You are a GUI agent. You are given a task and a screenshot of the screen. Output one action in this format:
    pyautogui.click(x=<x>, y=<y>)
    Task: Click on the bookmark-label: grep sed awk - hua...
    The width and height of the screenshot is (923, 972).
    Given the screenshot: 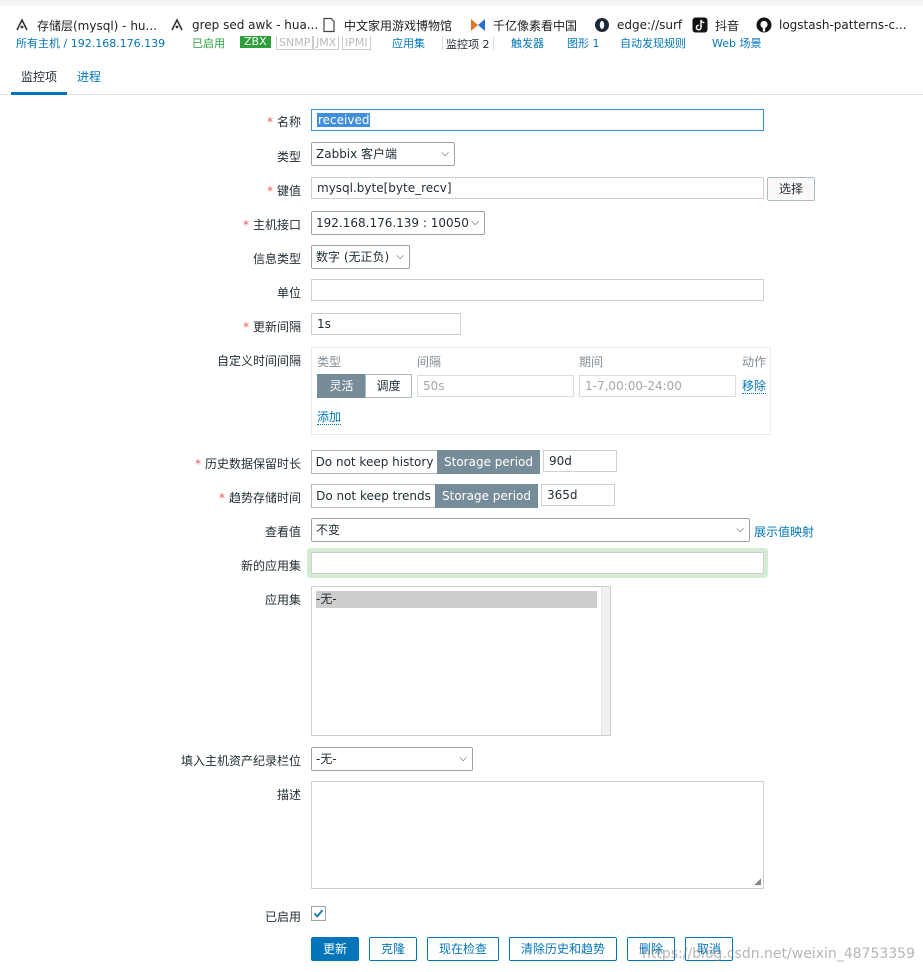 What is the action you would take?
    pyautogui.click(x=255, y=25)
    